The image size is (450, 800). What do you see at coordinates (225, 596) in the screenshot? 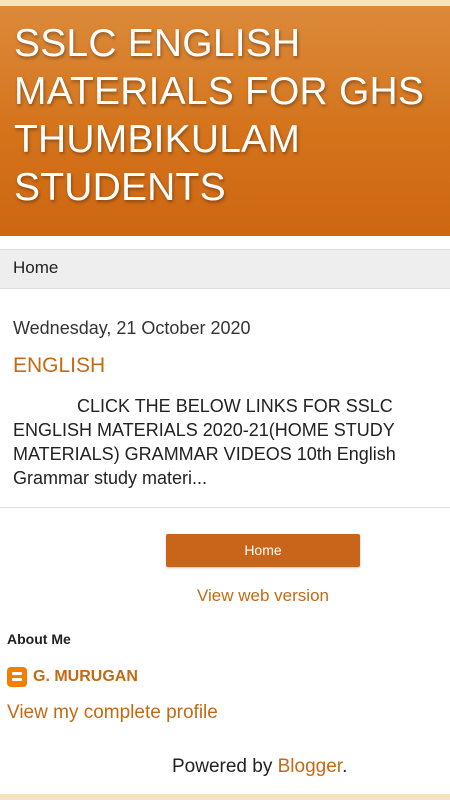
I see `view-web-version-link: View web version` at bounding box center [225, 596].